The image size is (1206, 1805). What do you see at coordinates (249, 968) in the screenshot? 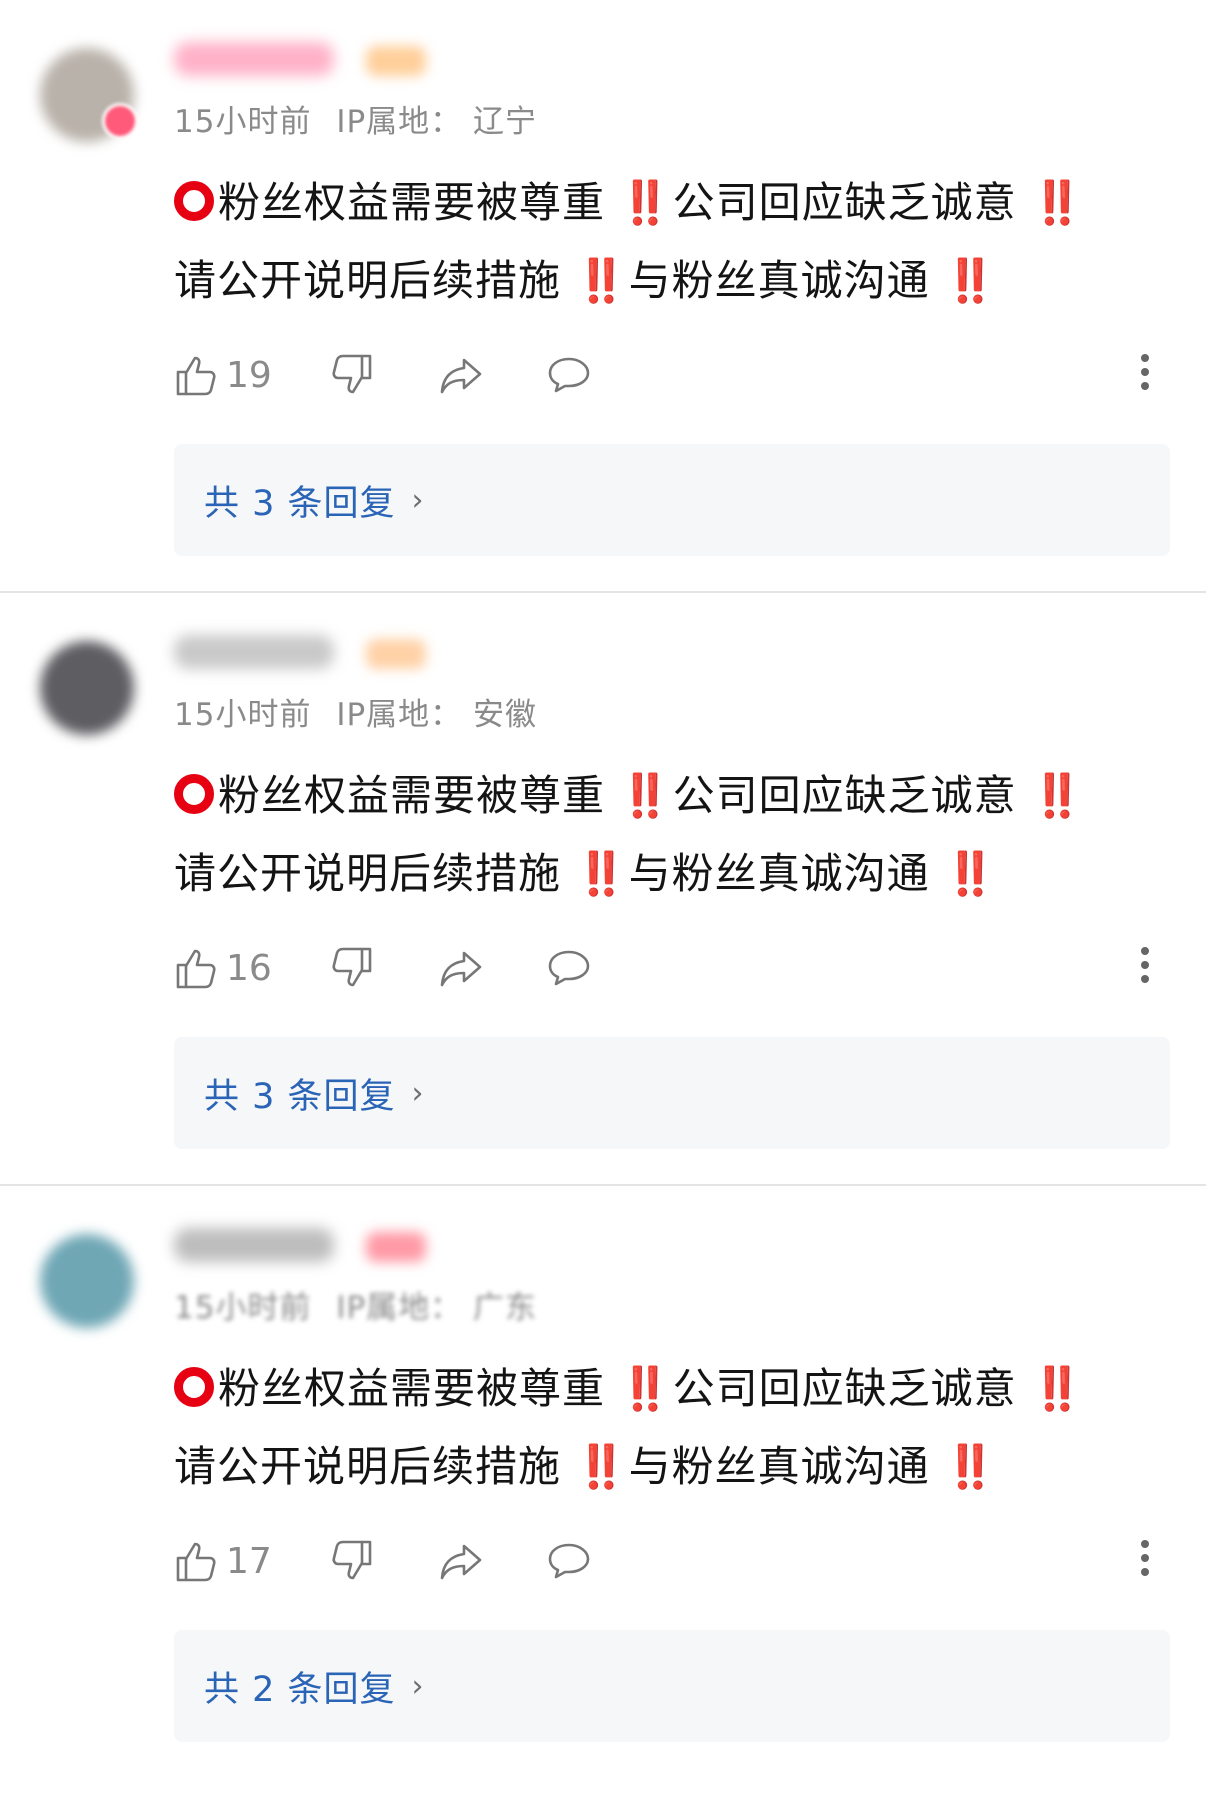
I see `like-count: 16` at bounding box center [249, 968].